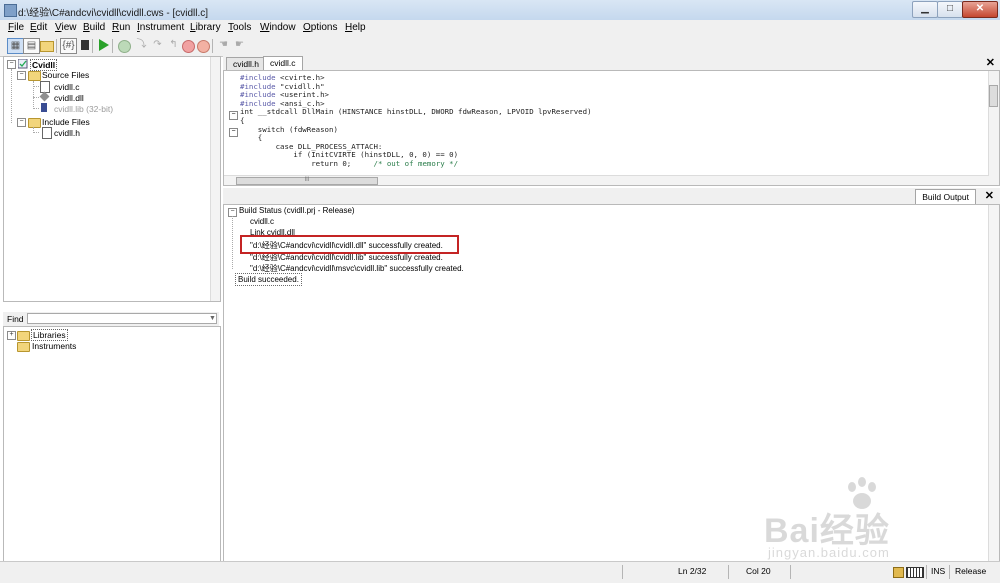 This screenshot has width=1000, height=583. I want to click on project-icon: ▤, so click(31, 46).